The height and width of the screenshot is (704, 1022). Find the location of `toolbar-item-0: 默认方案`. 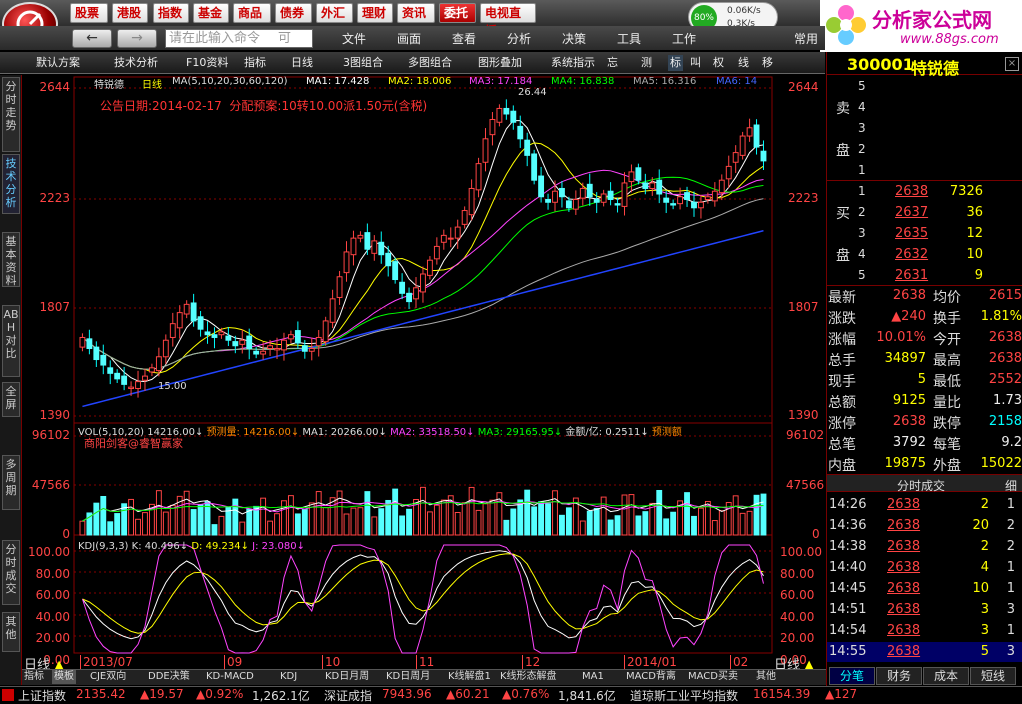

toolbar-item-0: 默认方案 is located at coordinates (58, 63).